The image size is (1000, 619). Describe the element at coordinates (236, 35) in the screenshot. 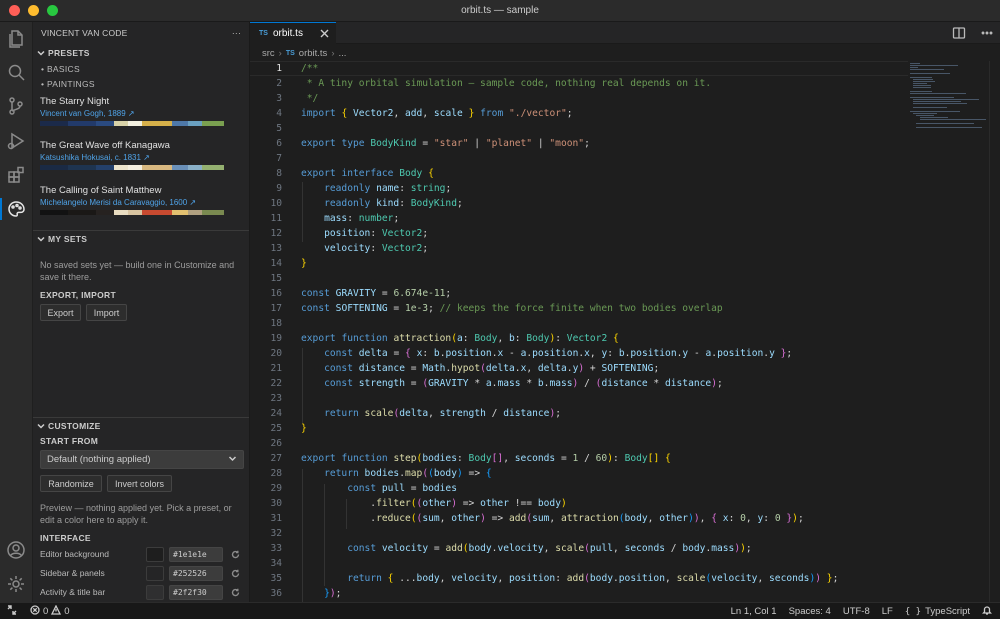

I see `more-actions-button: ···` at that location.